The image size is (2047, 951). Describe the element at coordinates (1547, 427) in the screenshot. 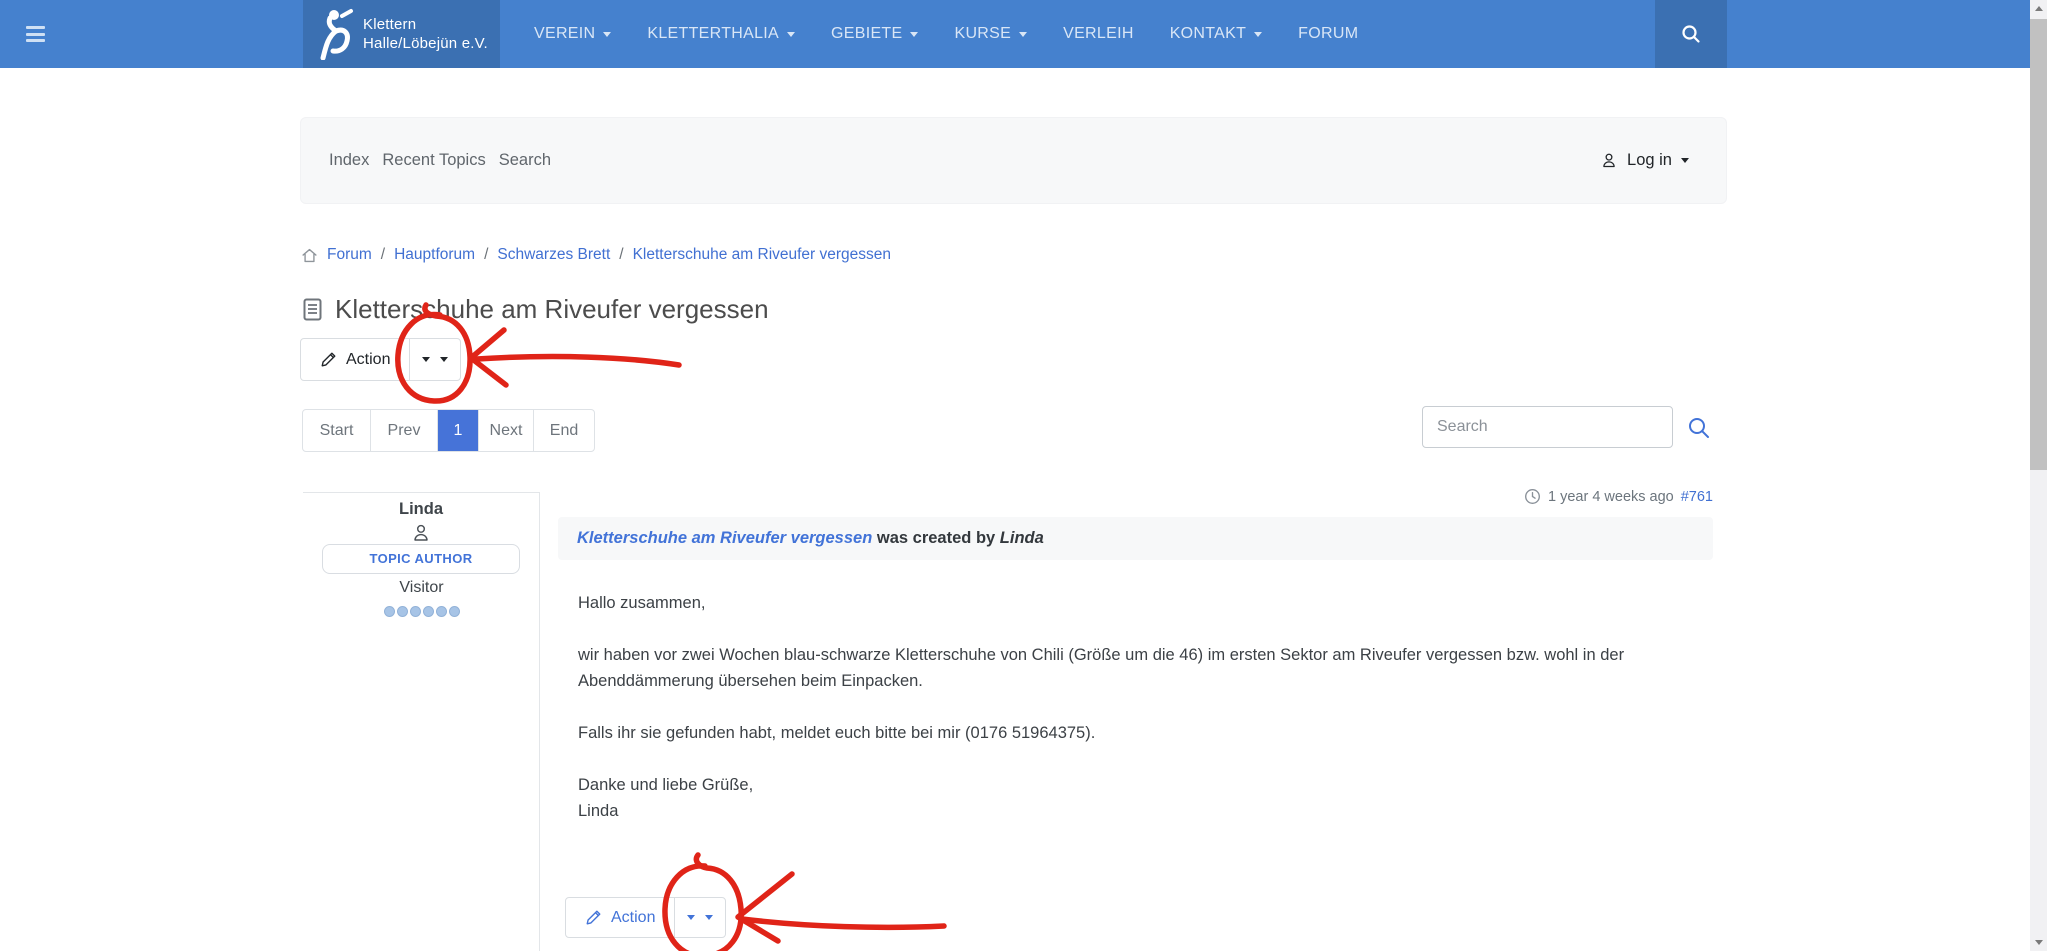

I see `topic-search-input` at that location.